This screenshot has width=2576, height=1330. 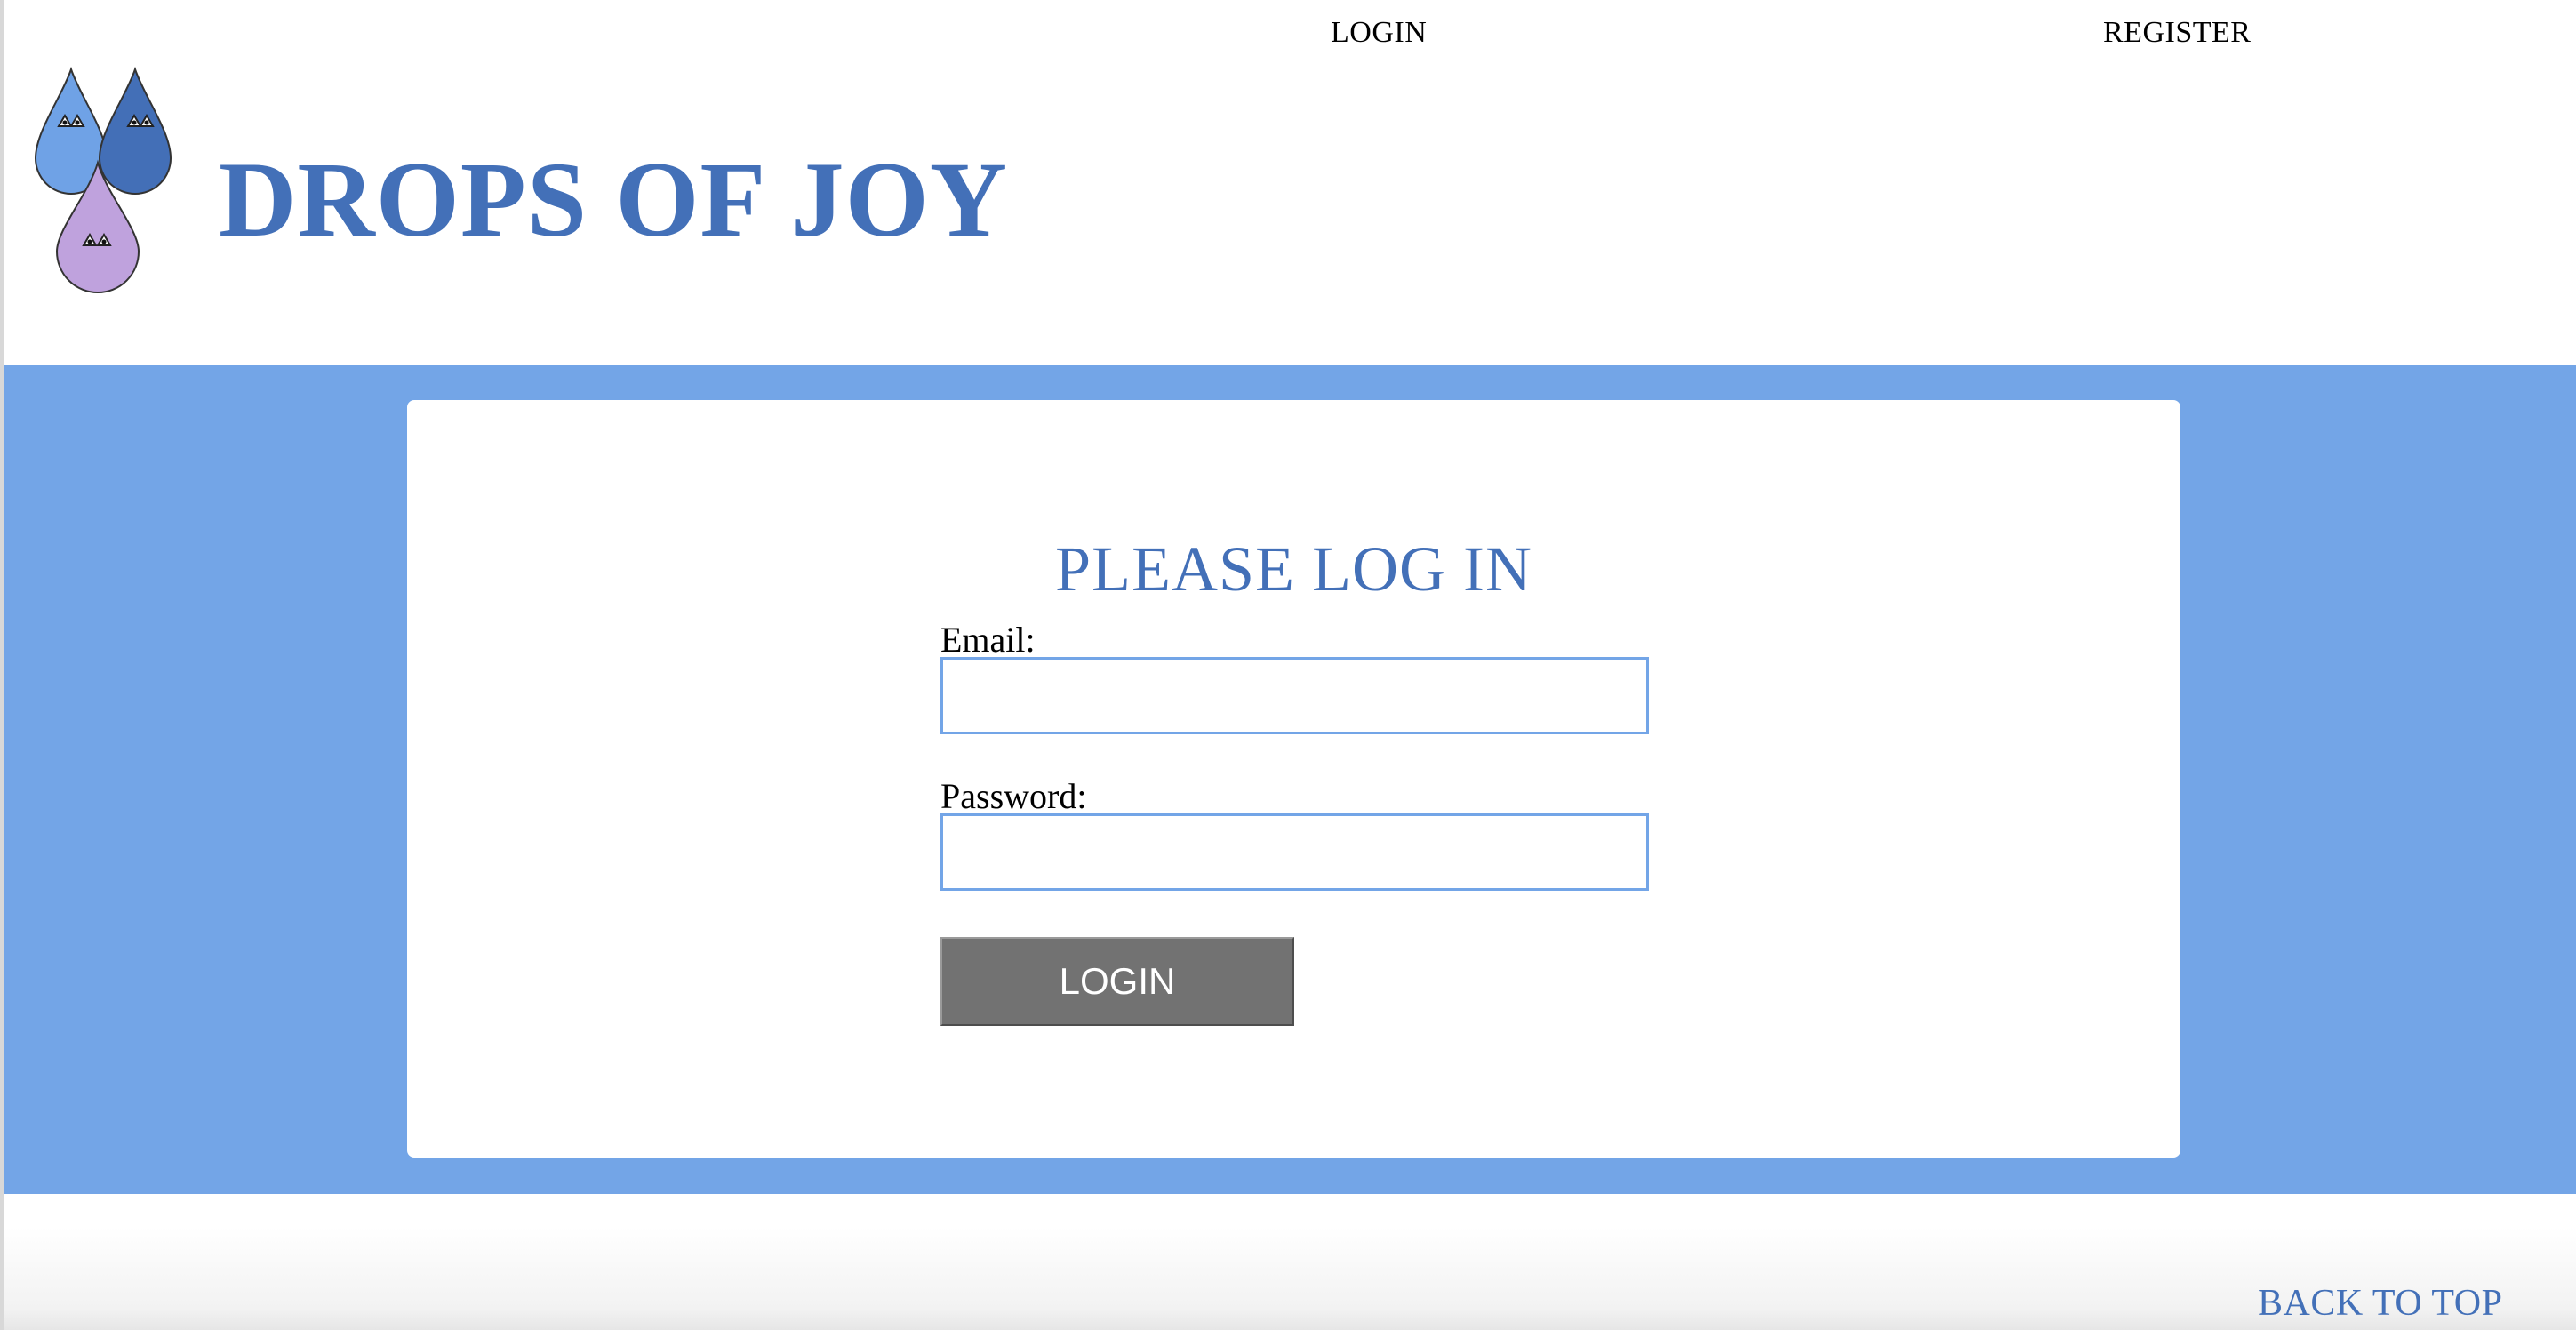 I want to click on footer, so click(x=1290, y=1278).